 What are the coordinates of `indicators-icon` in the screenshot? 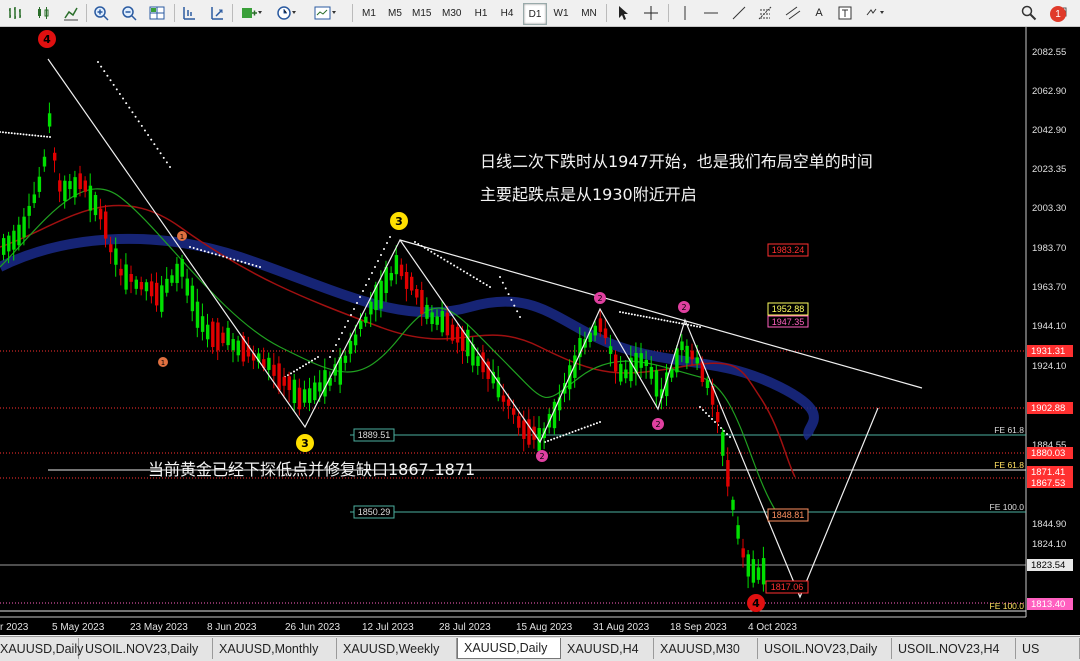 It's located at (251, 13).